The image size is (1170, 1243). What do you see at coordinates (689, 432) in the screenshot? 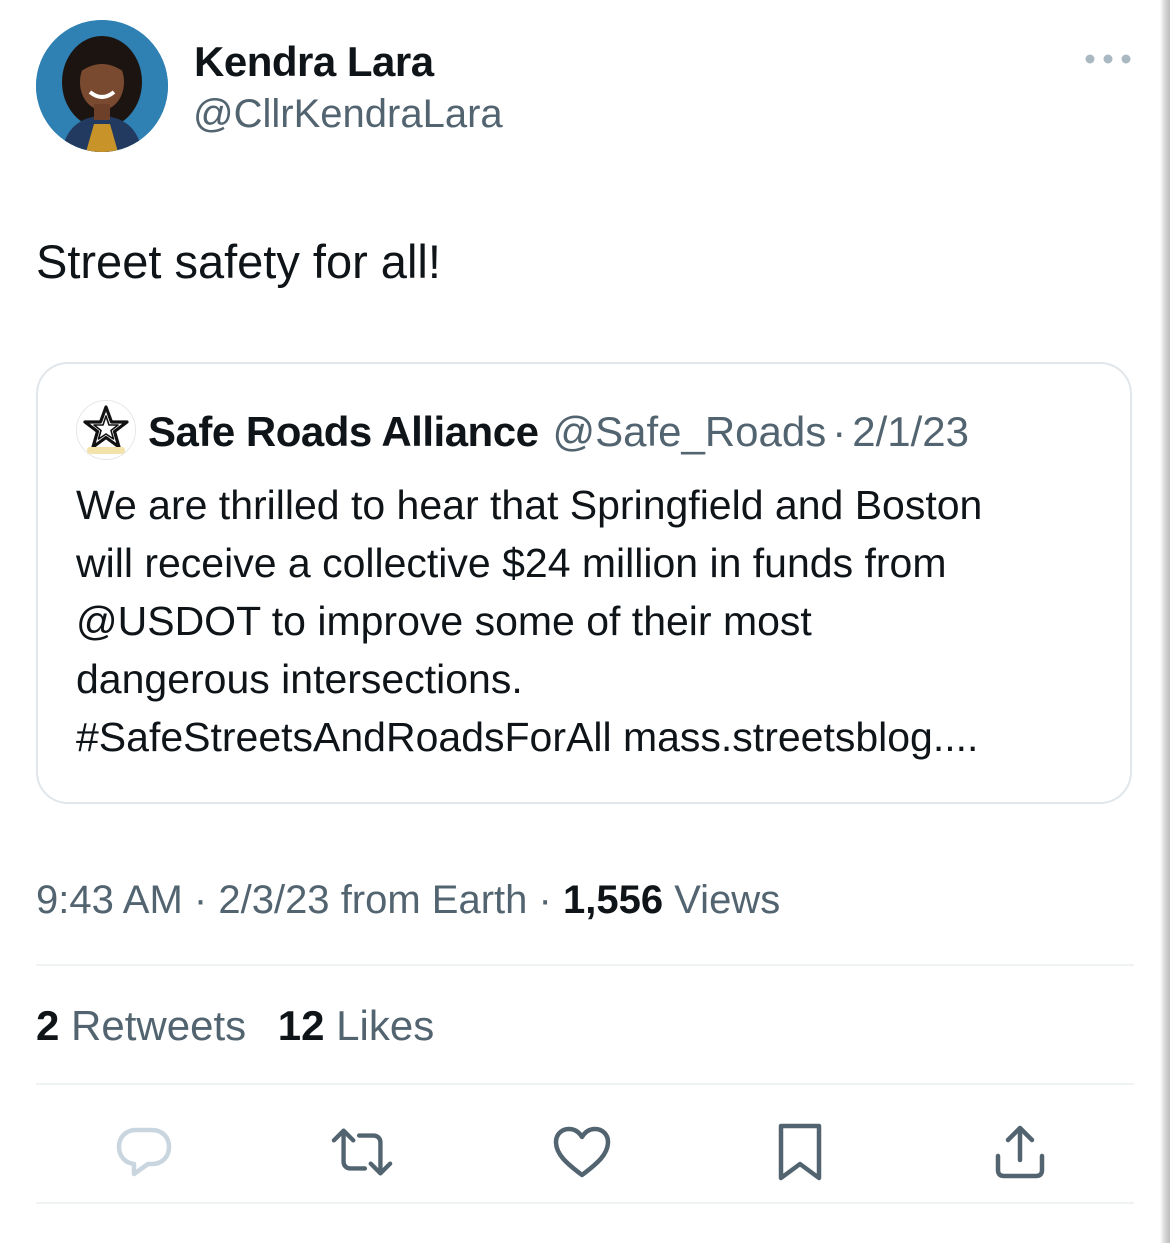
I see `quoted-author-handle: @Safe_Roads` at bounding box center [689, 432].